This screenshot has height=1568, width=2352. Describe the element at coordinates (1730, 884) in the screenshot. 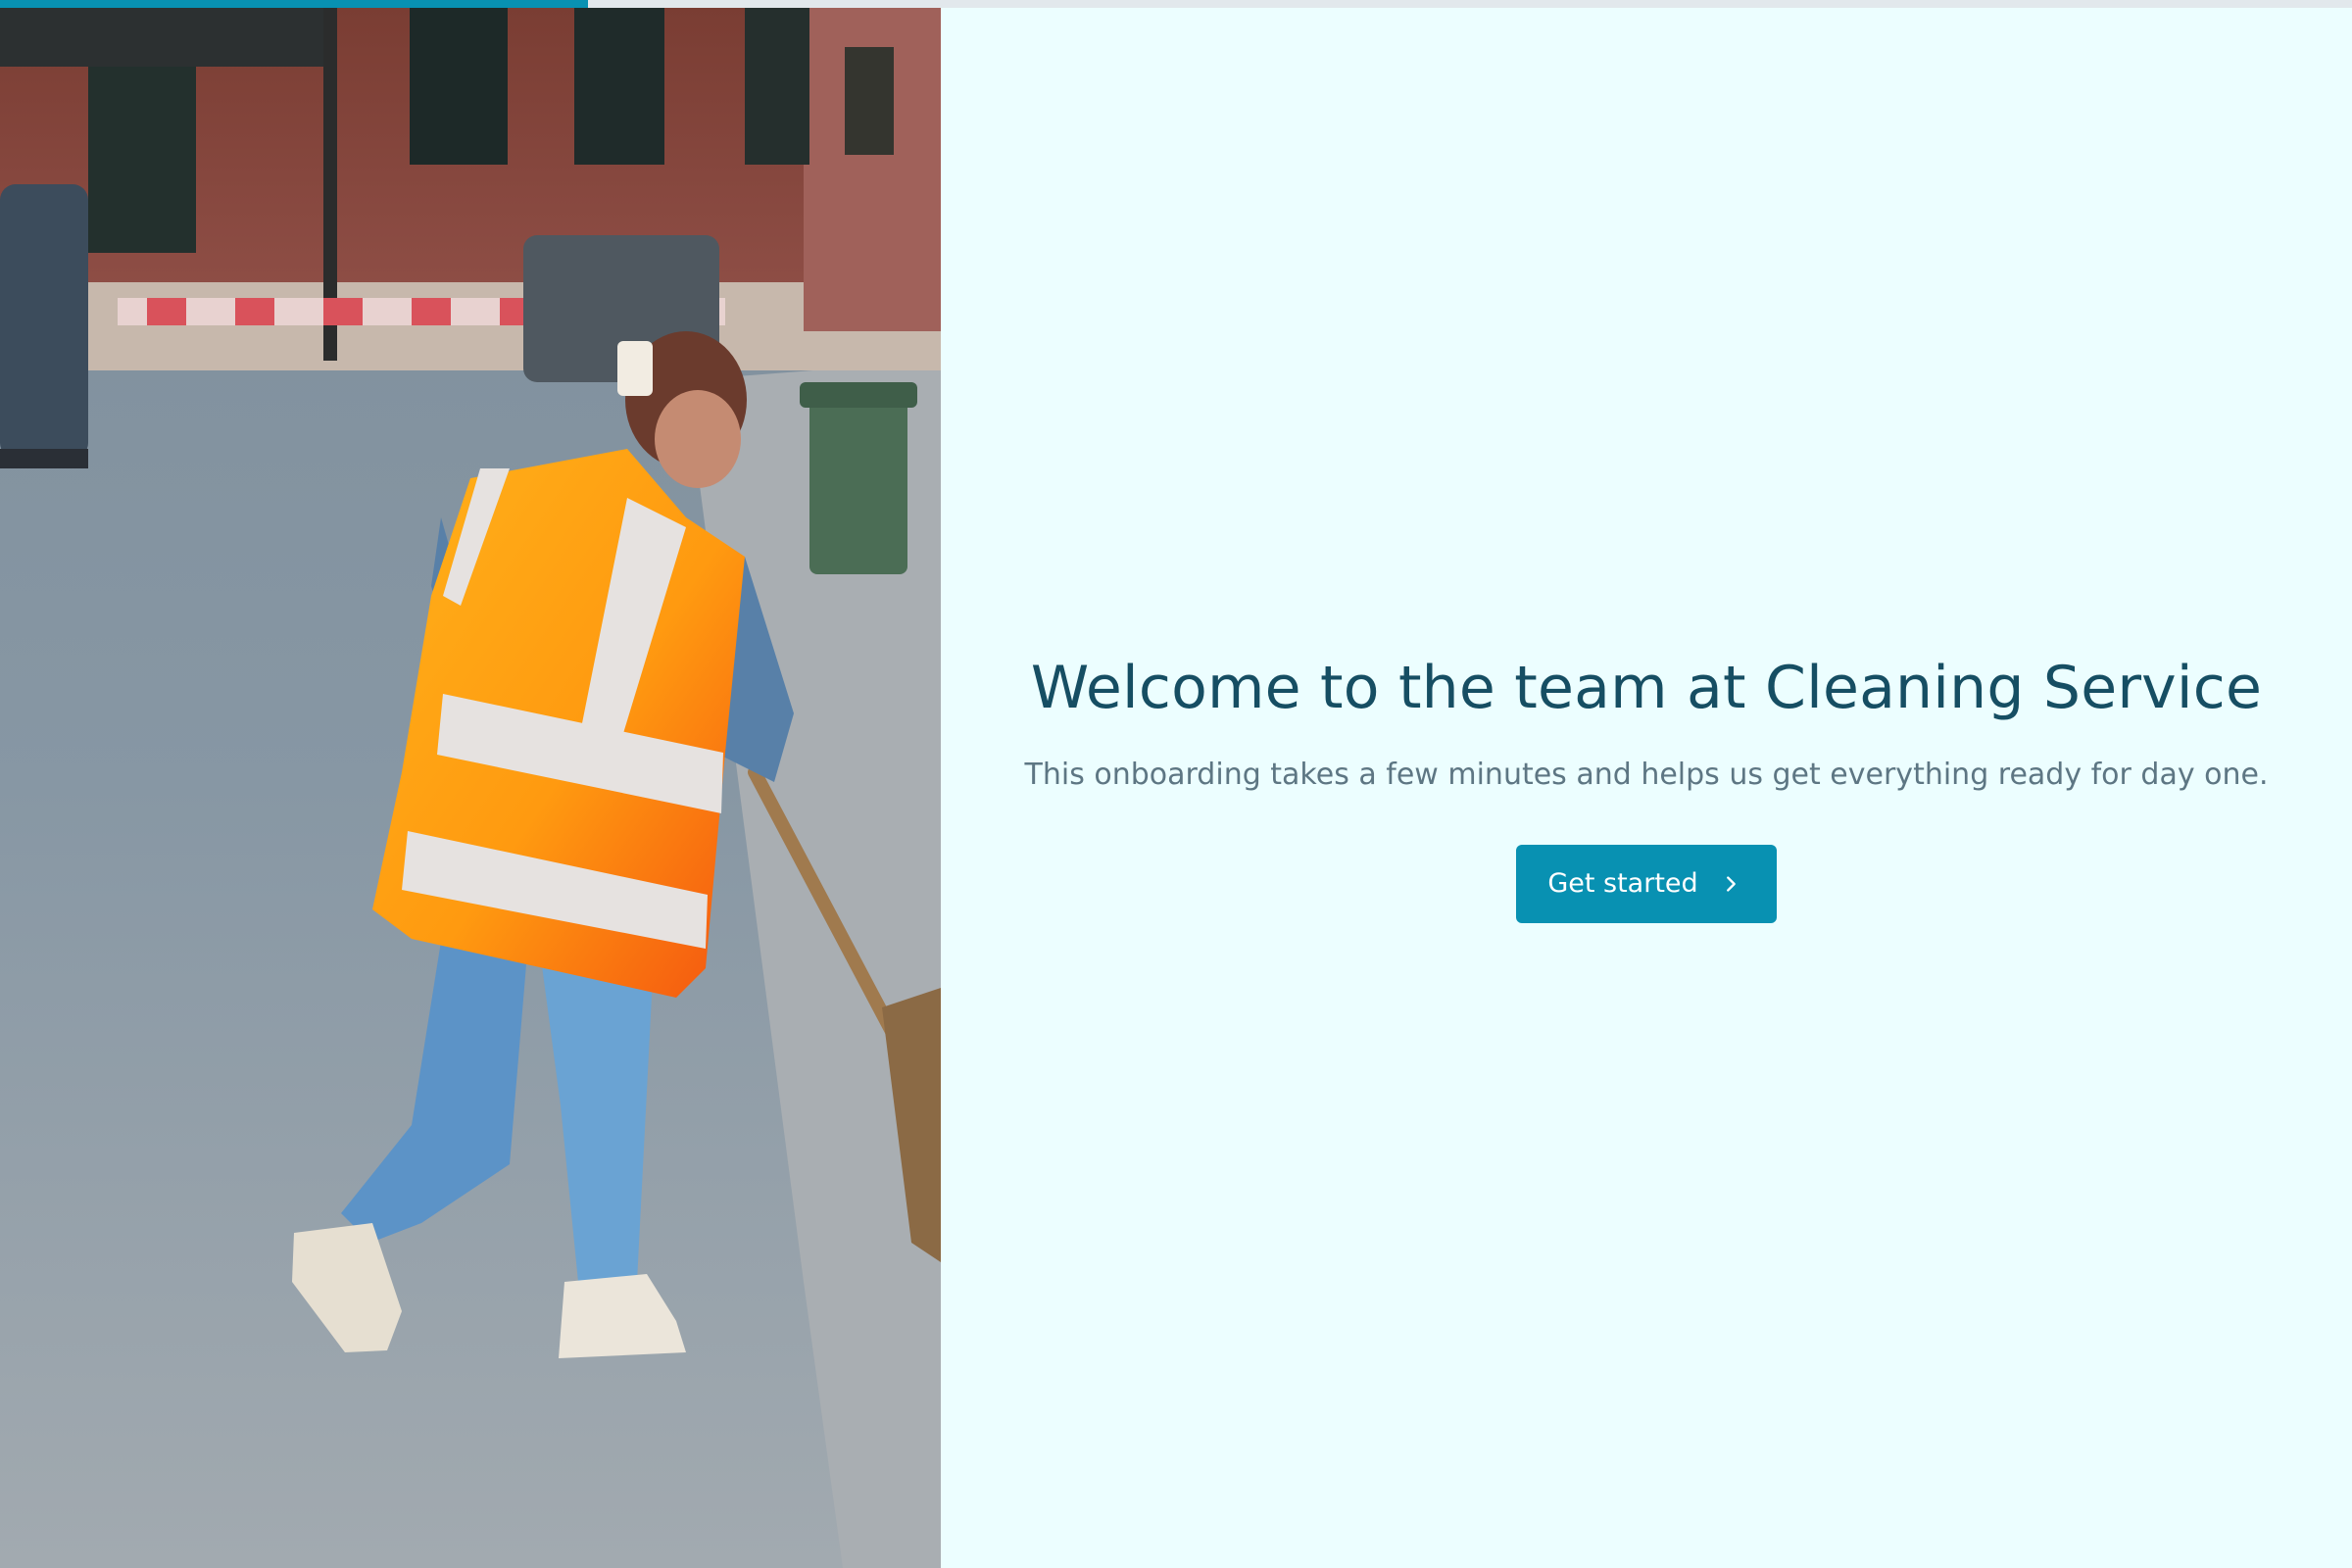

I see `chevron-right-icon` at that location.